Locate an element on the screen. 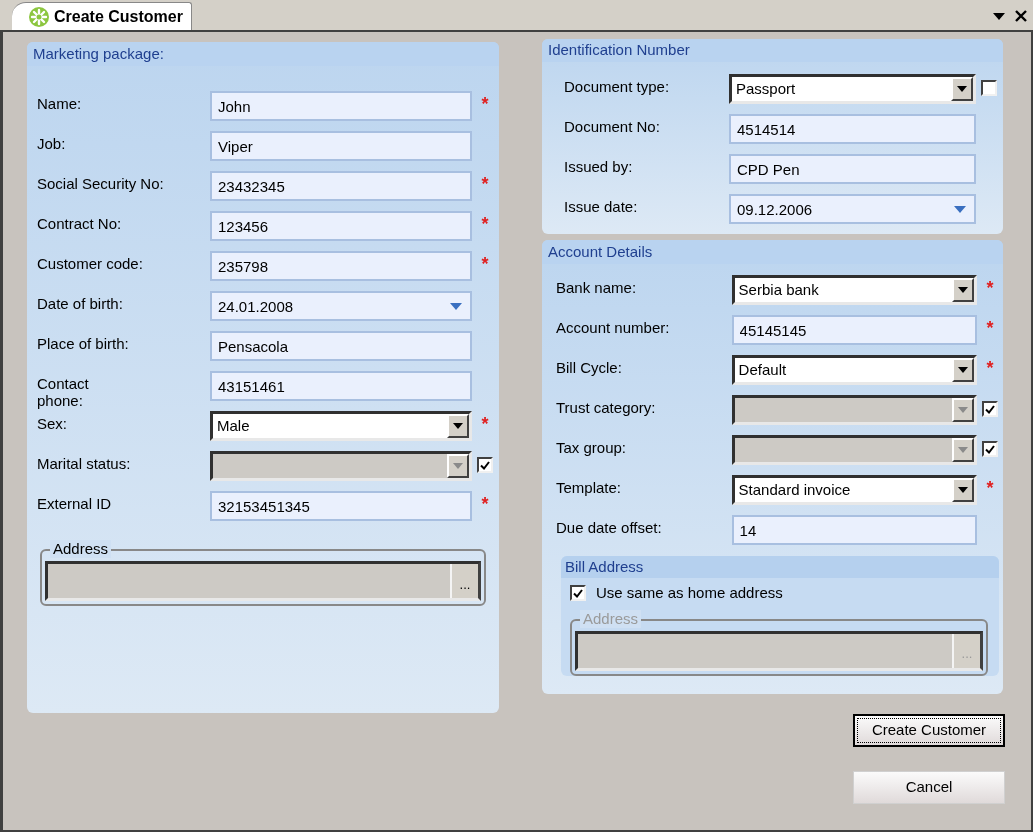 This screenshot has height=832, width=1033. field-label: Social Security No: is located at coordinates (101, 183).